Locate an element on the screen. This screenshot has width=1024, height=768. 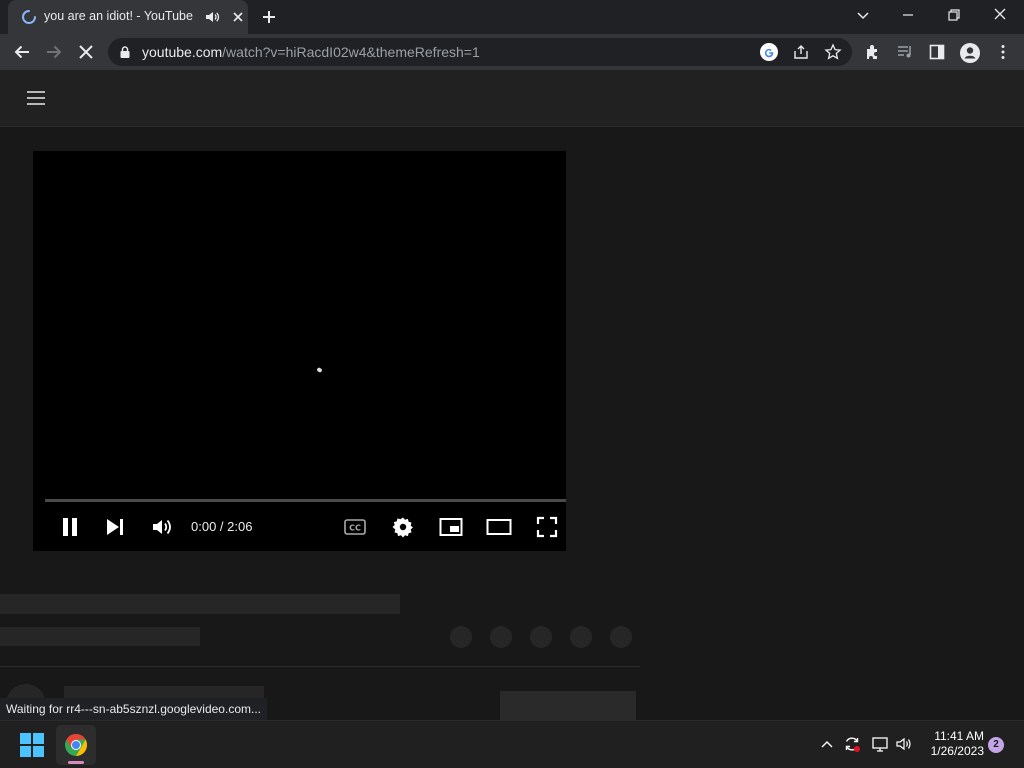
windows-start-icon is located at coordinates (32, 745).